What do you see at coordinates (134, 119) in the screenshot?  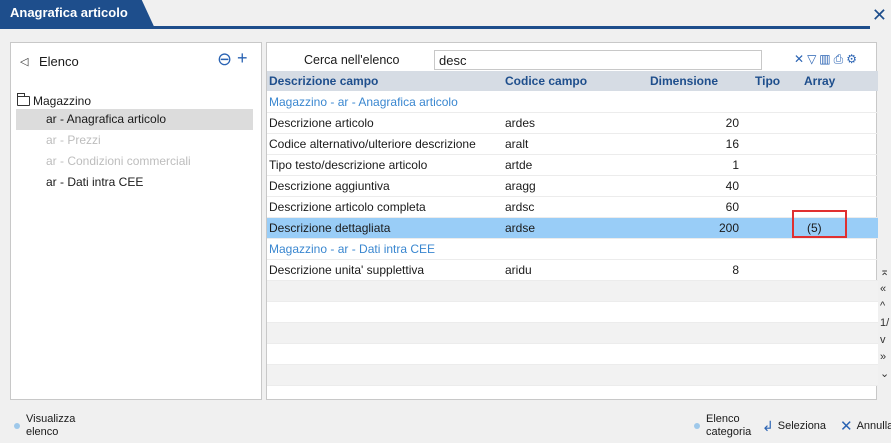 I see `tree-item: ar - Anagrafica articolo` at bounding box center [134, 119].